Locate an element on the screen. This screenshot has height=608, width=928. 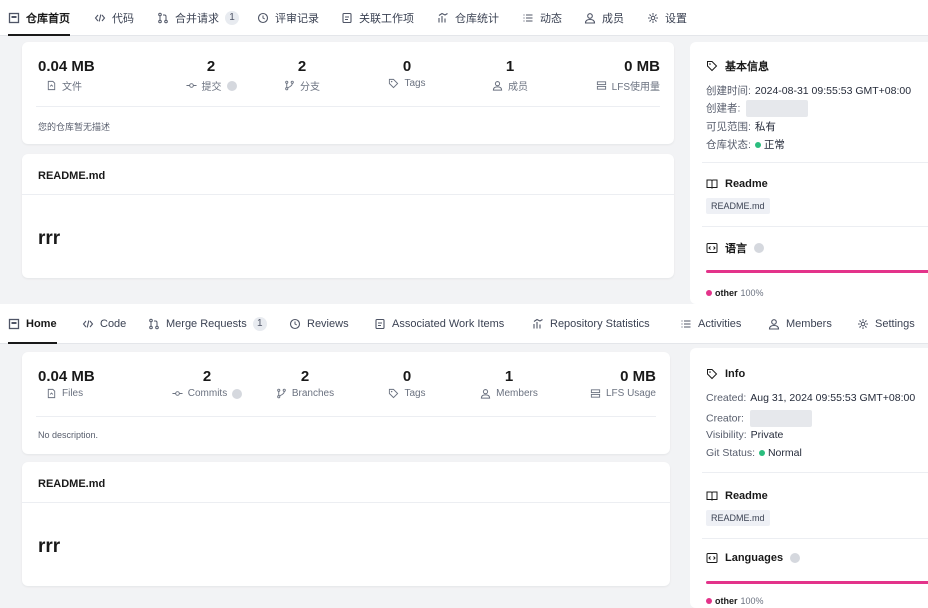
visibility-row: Visibility: Private is located at coordinates (744, 435).